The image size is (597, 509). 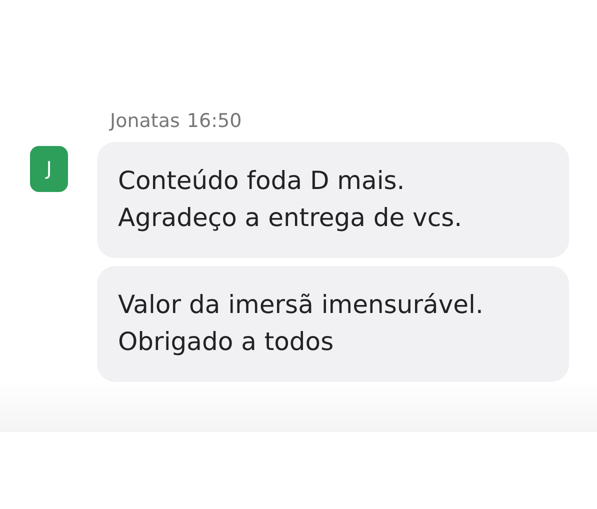 I want to click on message-time: 16:50, so click(x=214, y=121).